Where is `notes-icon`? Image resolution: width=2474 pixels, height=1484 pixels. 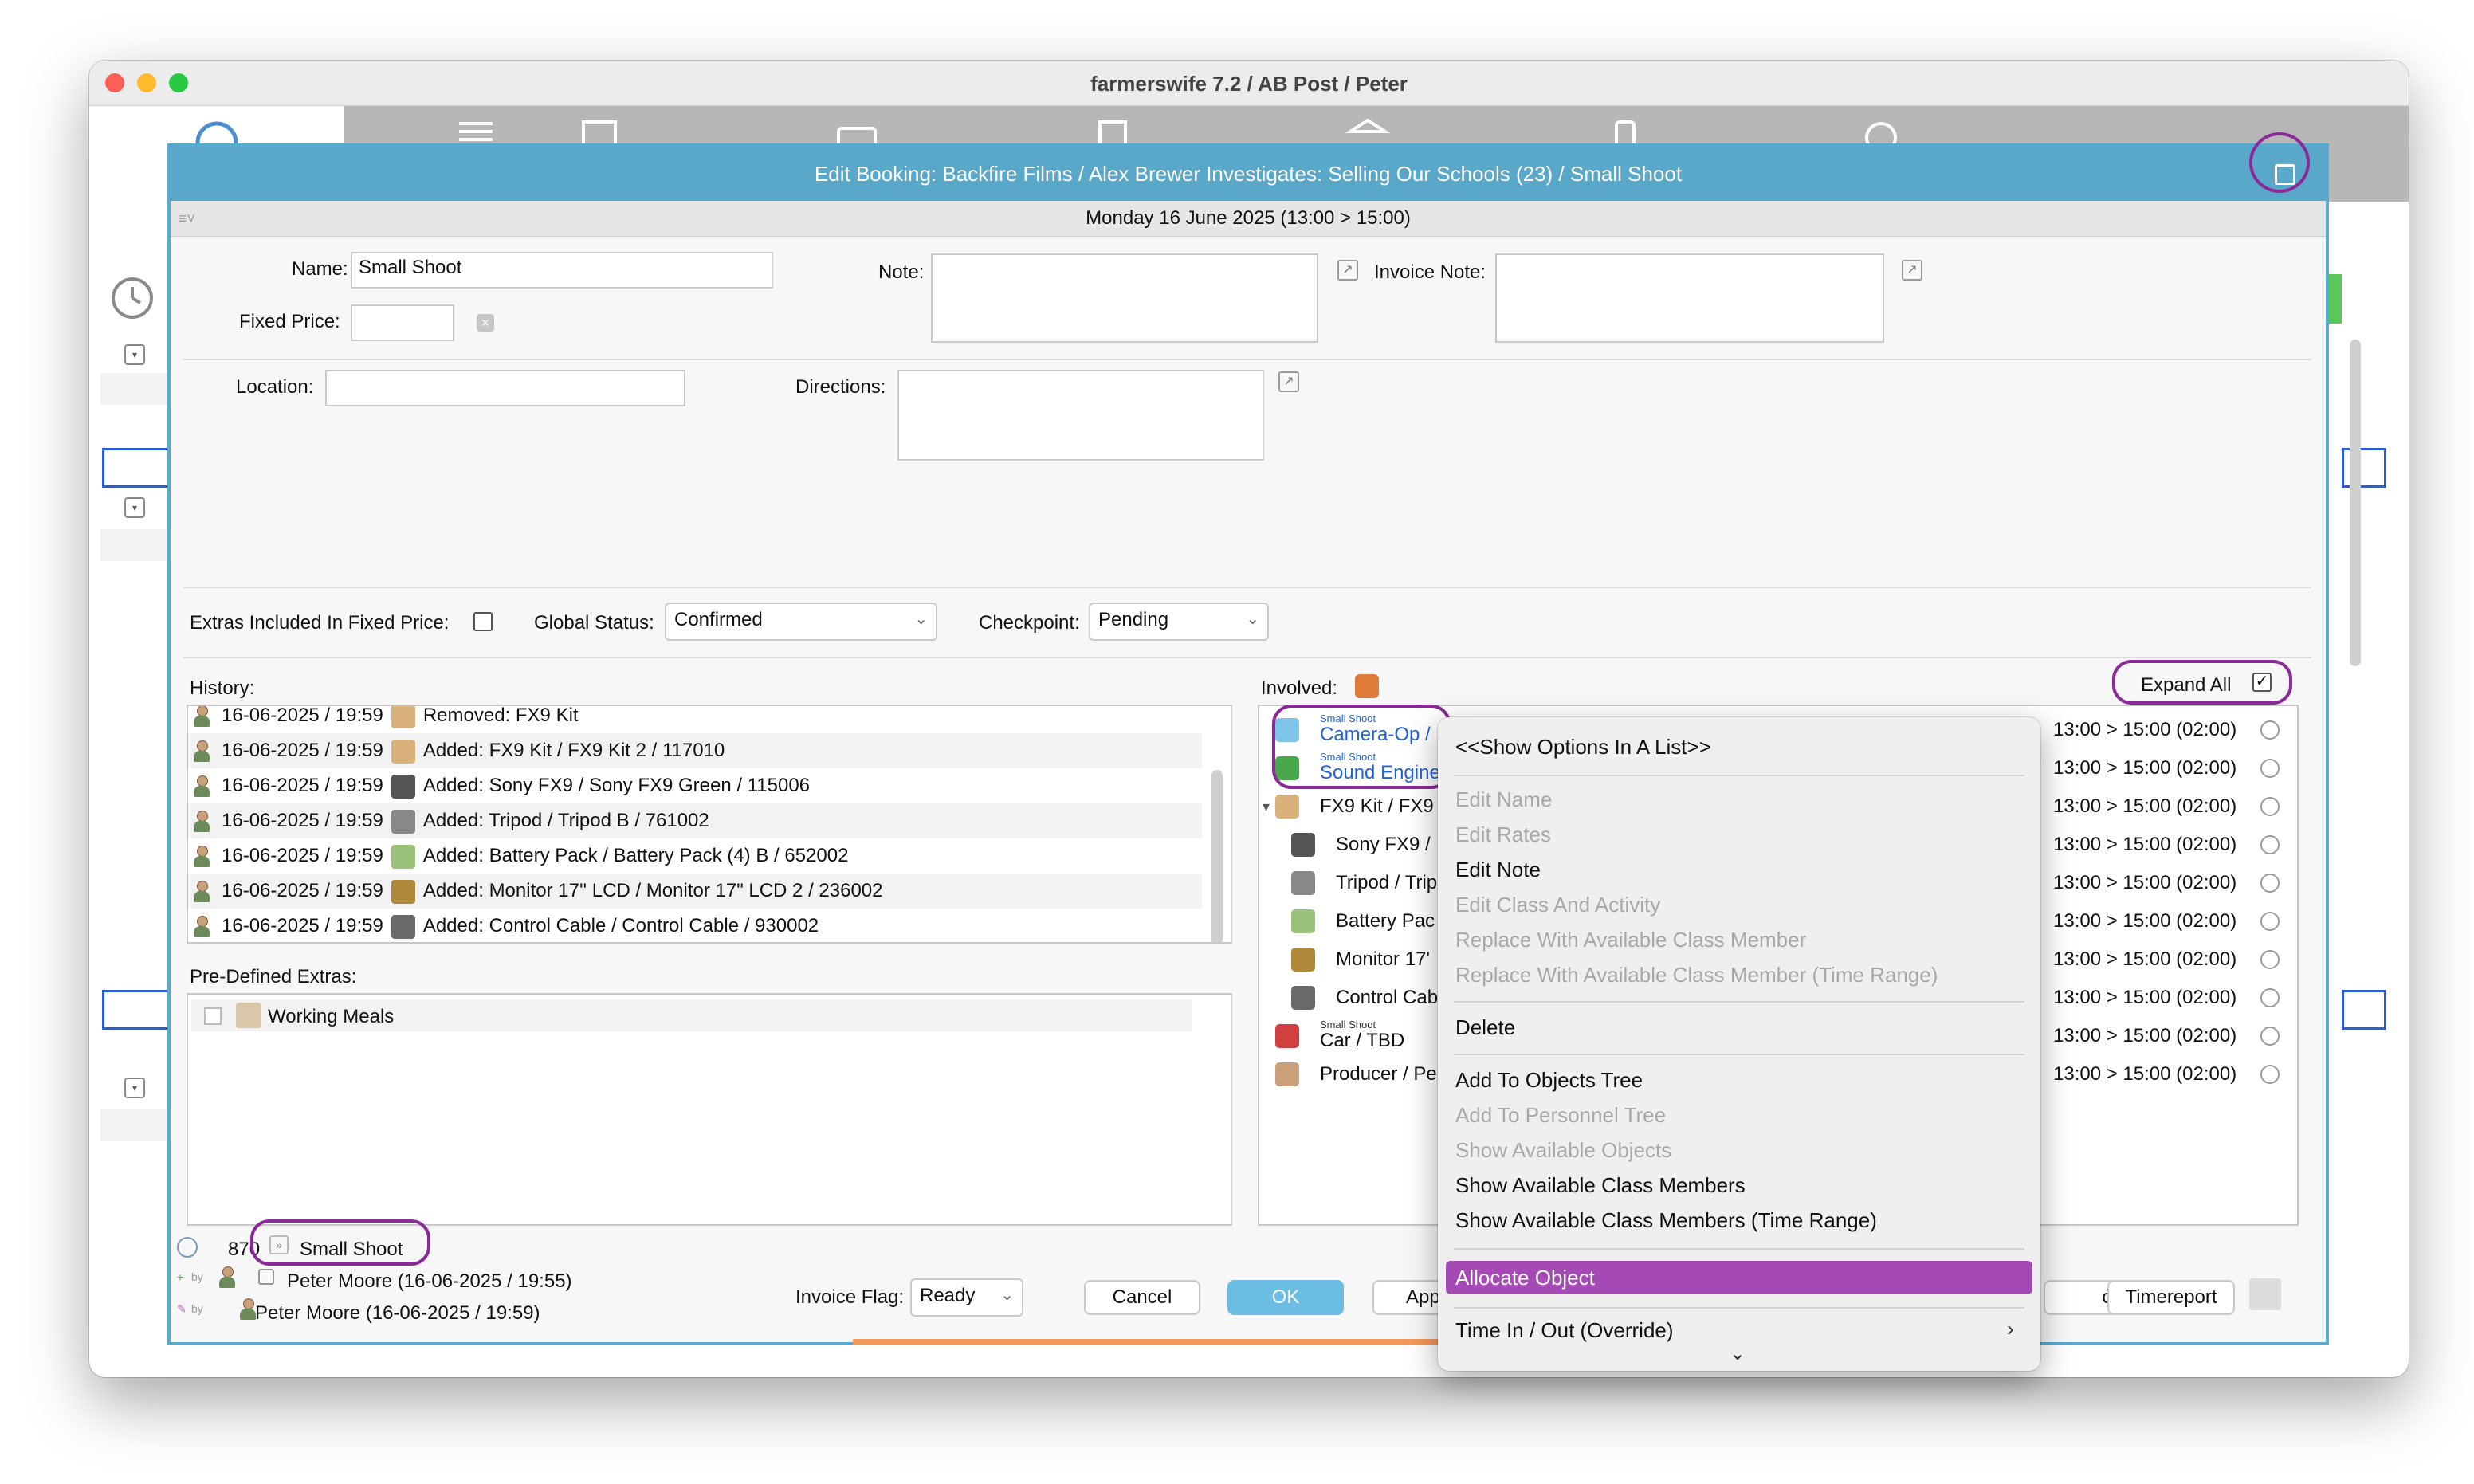 notes-icon is located at coordinates (2265, 1294).